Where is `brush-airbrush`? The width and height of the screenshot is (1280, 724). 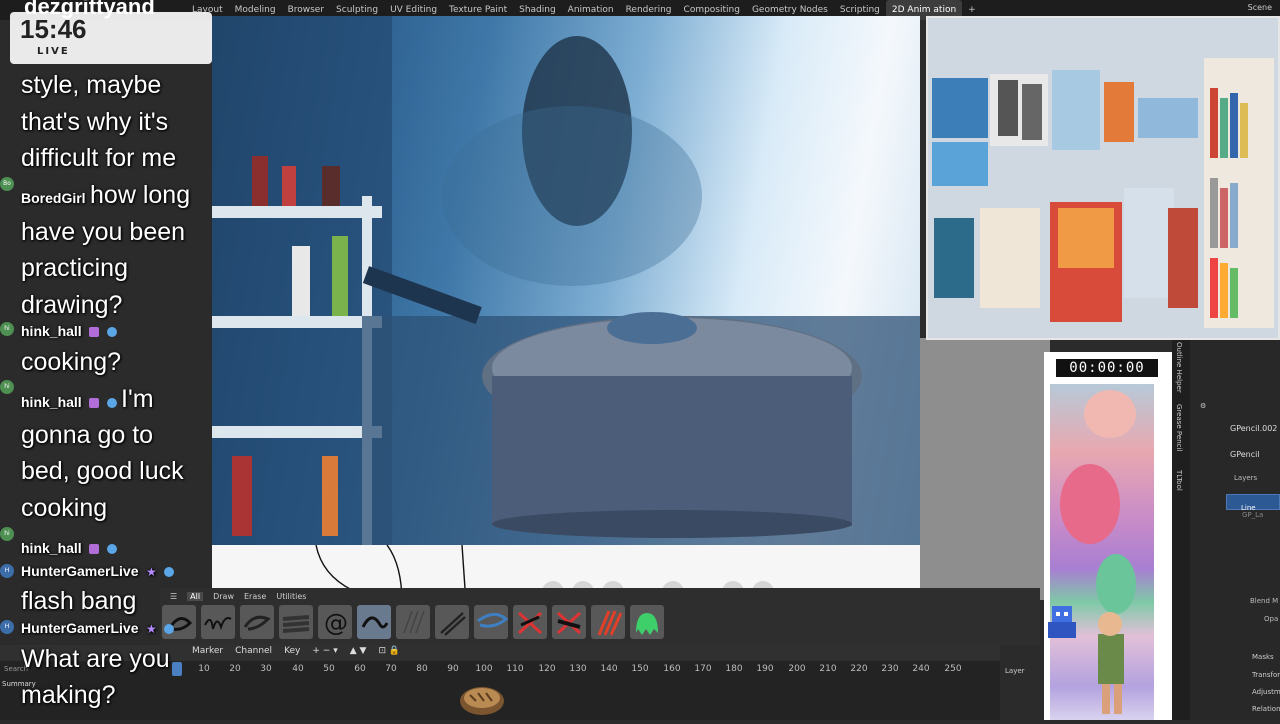
brush-airbrush is located at coordinates (491, 622).